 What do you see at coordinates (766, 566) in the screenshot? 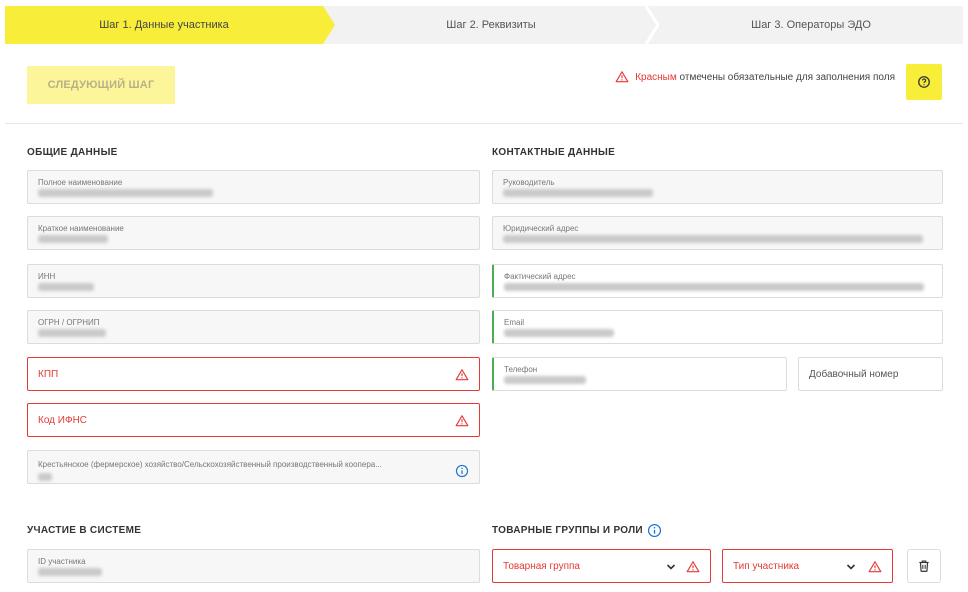
I see `participant-type-placeholder: Тип участника` at bounding box center [766, 566].